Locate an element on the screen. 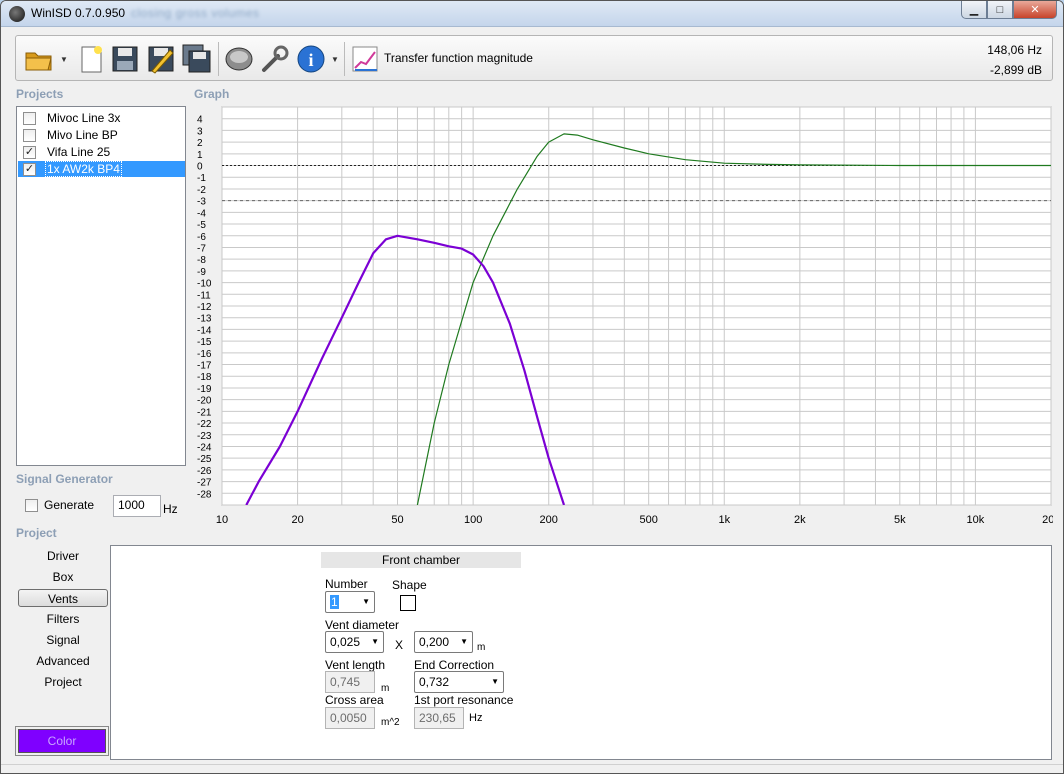  end-correction-select: 0,732 ▼ is located at coordinates (459, 682).